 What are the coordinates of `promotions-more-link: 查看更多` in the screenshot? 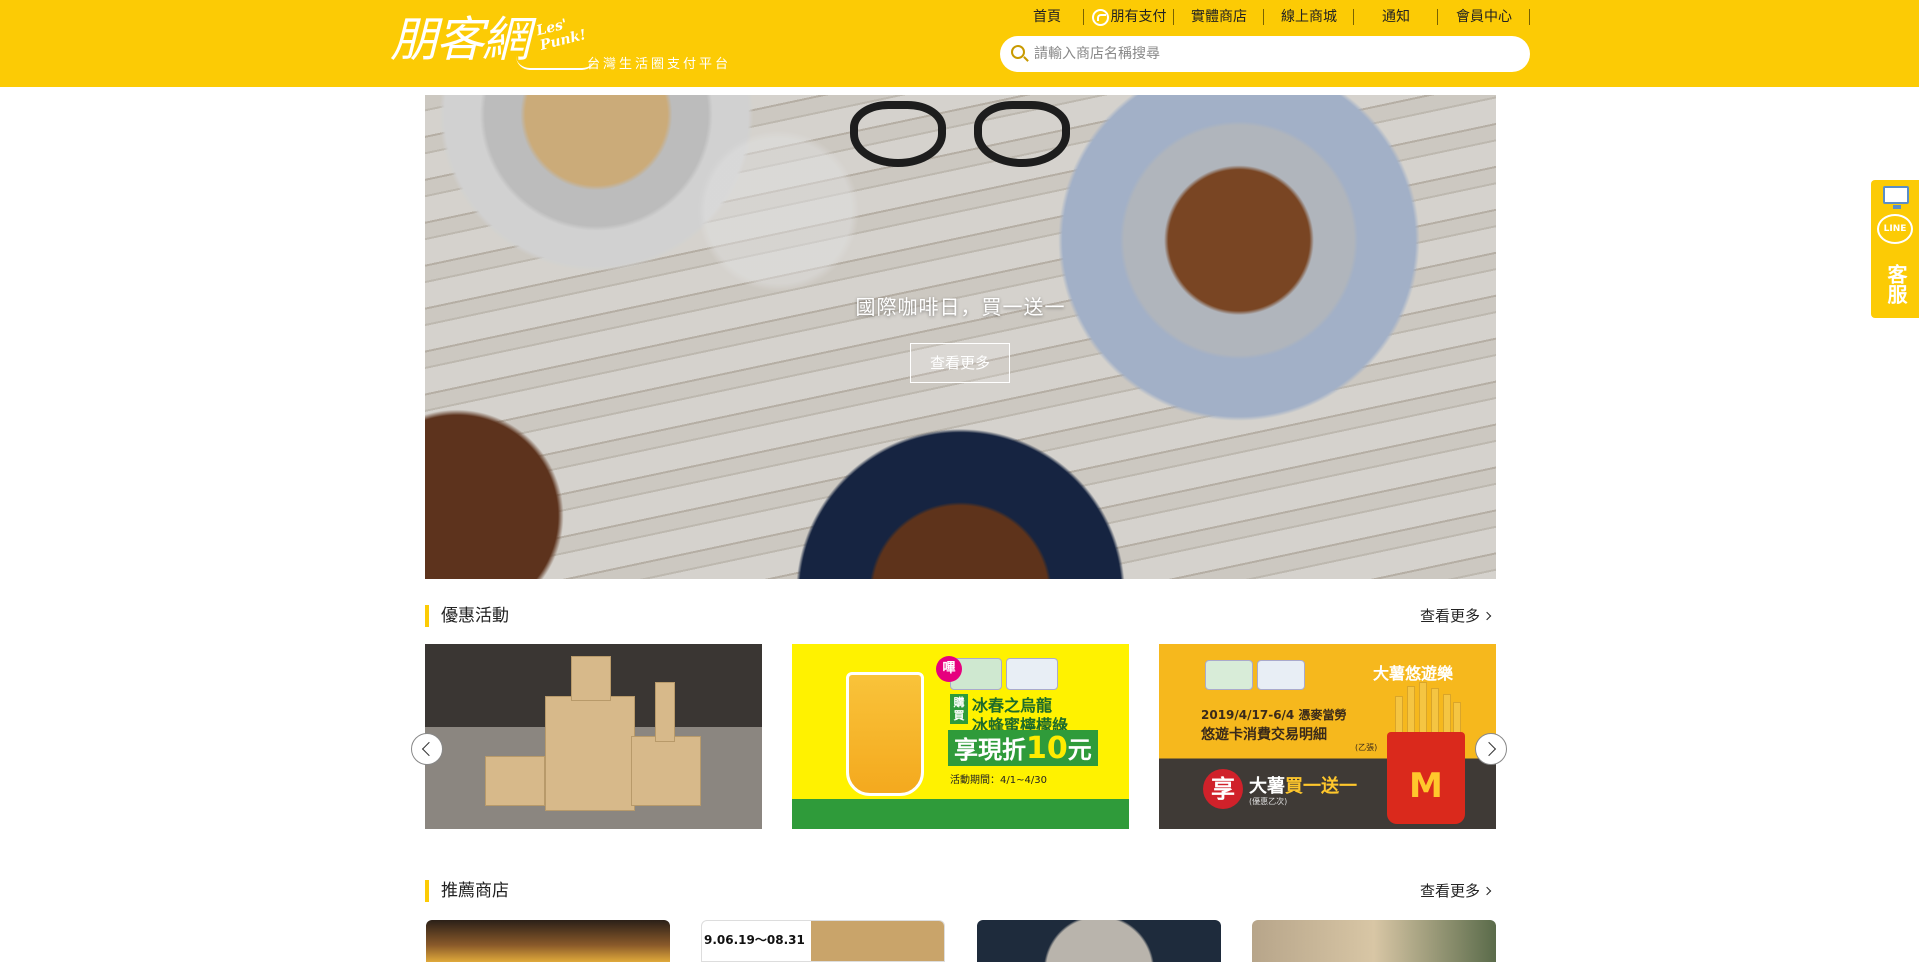 It's located at (1455, 616).